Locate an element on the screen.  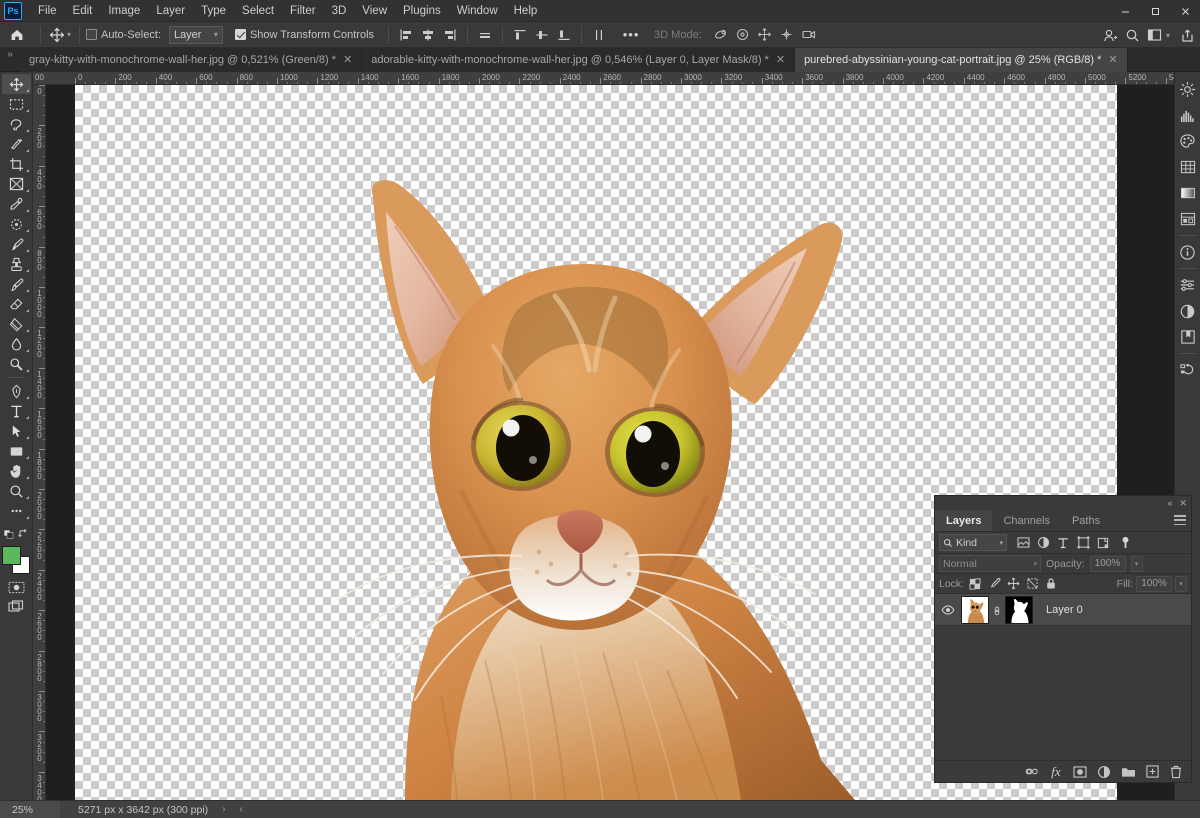
close-button is located at coordinates (1185, 11).